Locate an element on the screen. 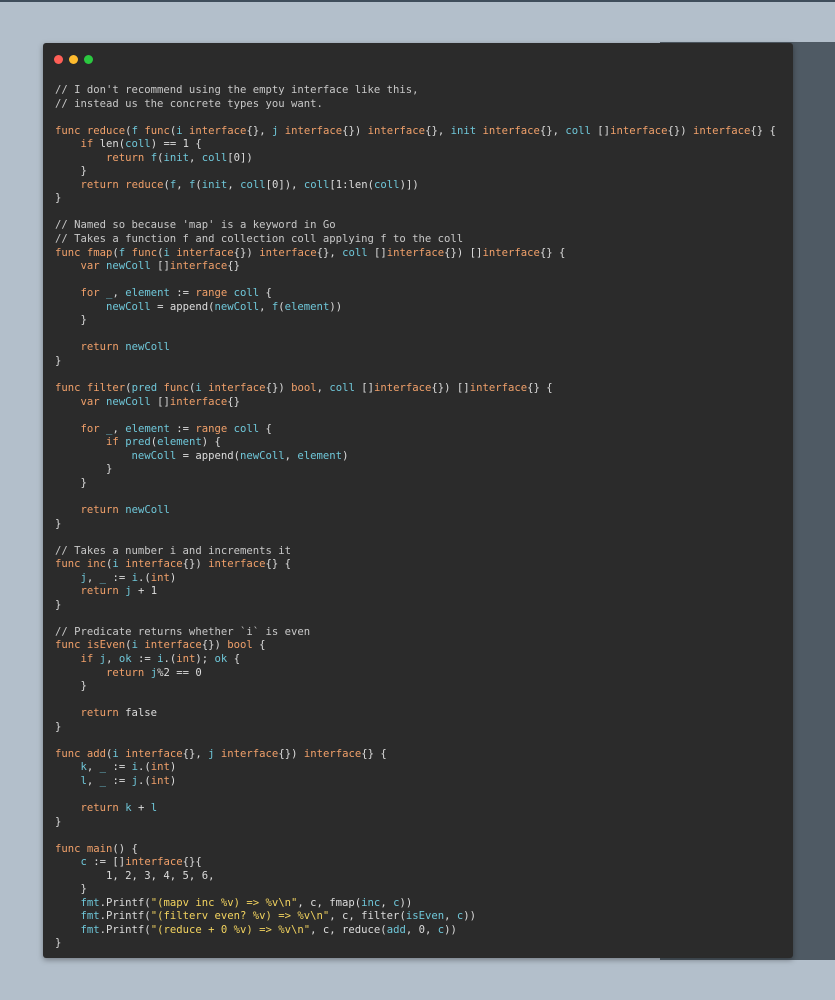  minimize-dot-icon is located at coordinates (73, 59).